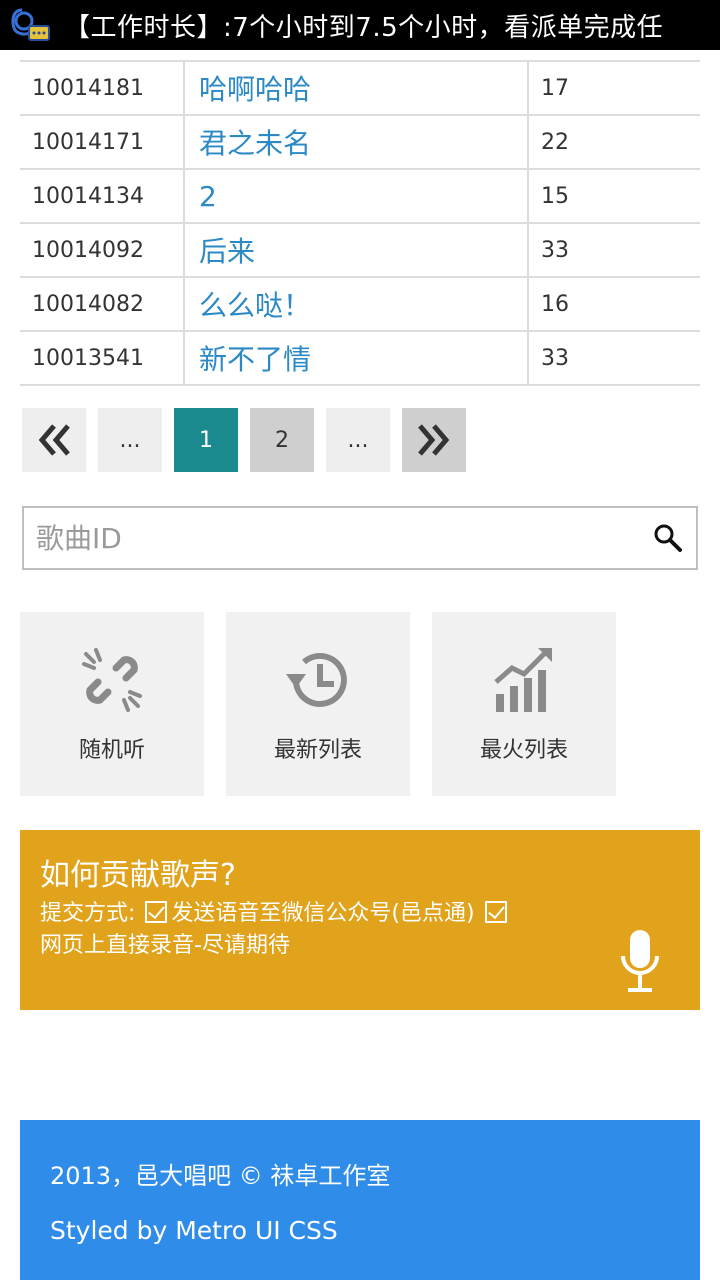 Image resolution: width=720 pixels, height=1280 pixels. What do you see at coordinates (316, 680) in the screenshot?
I see `history-icon` at bounding box center [316, 680].